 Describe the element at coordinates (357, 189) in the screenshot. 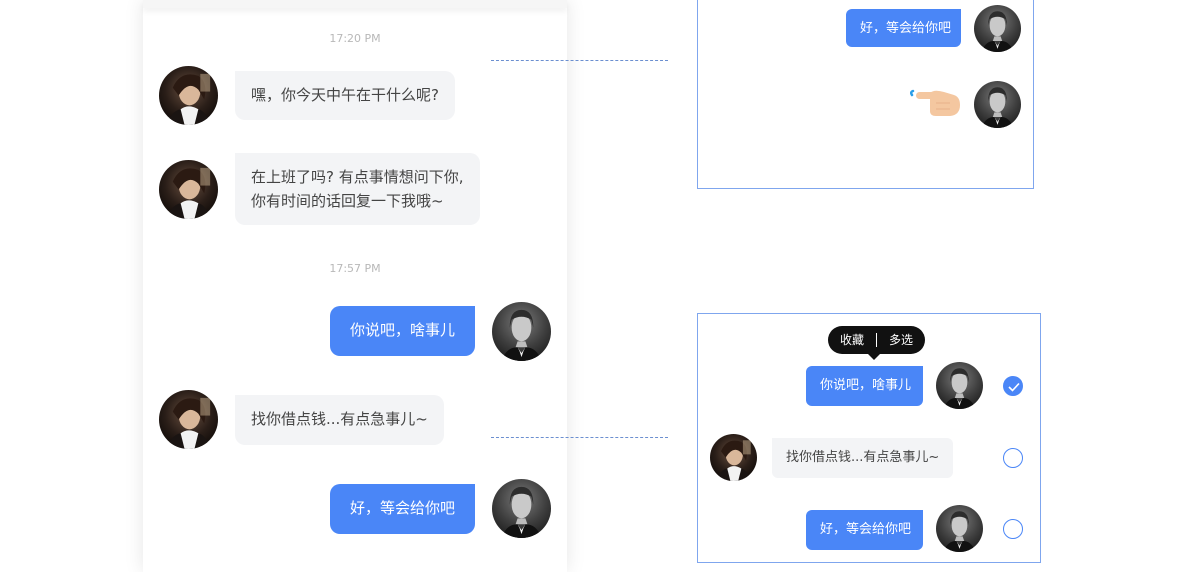

I see `message-bubble-incoming: 在上班了吗? 有点事情想问下你, 你有时间的话回复一下我哦~` at that location.